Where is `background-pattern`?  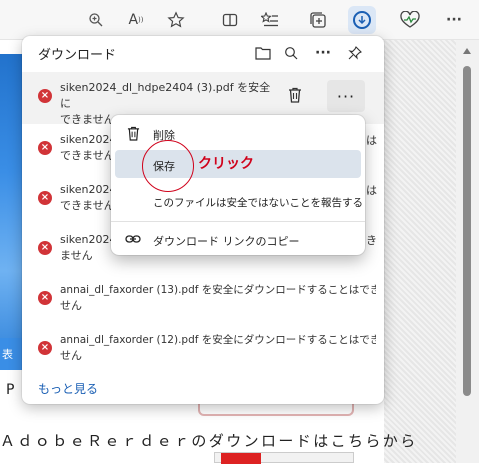
background-pattern is located at coordinates (420, 251).